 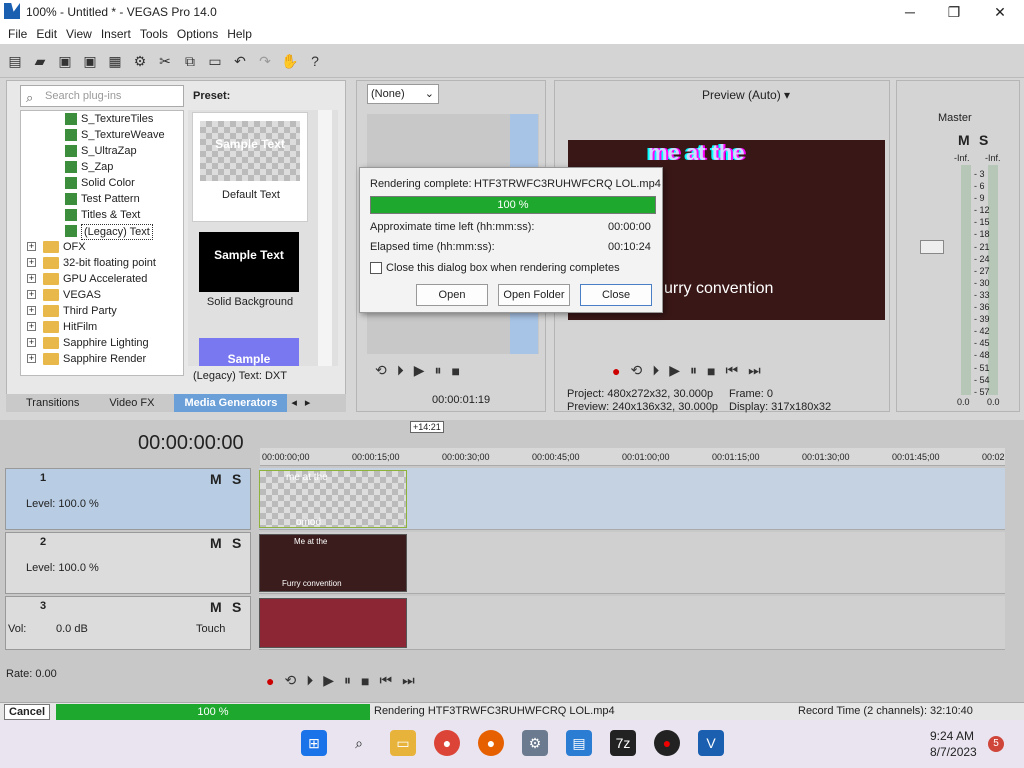 What do you see at coordinates (102, 231) in the screenshot?
I see `plugin-tree-item: (Legacy) Text` at bounding box center [102, 231].